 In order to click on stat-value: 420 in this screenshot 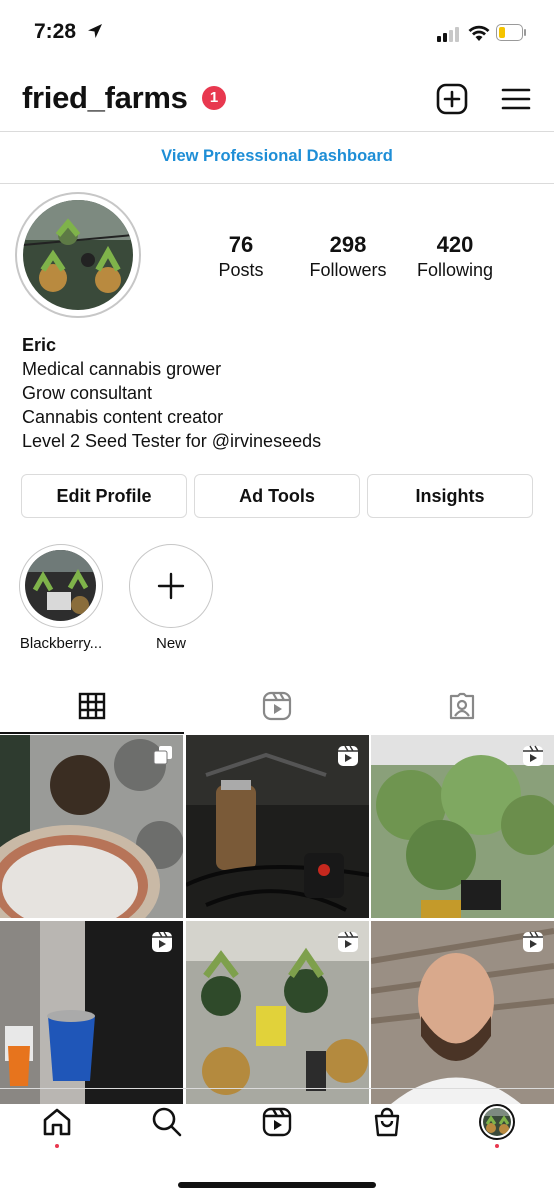, I will do `click(455, 244)`.